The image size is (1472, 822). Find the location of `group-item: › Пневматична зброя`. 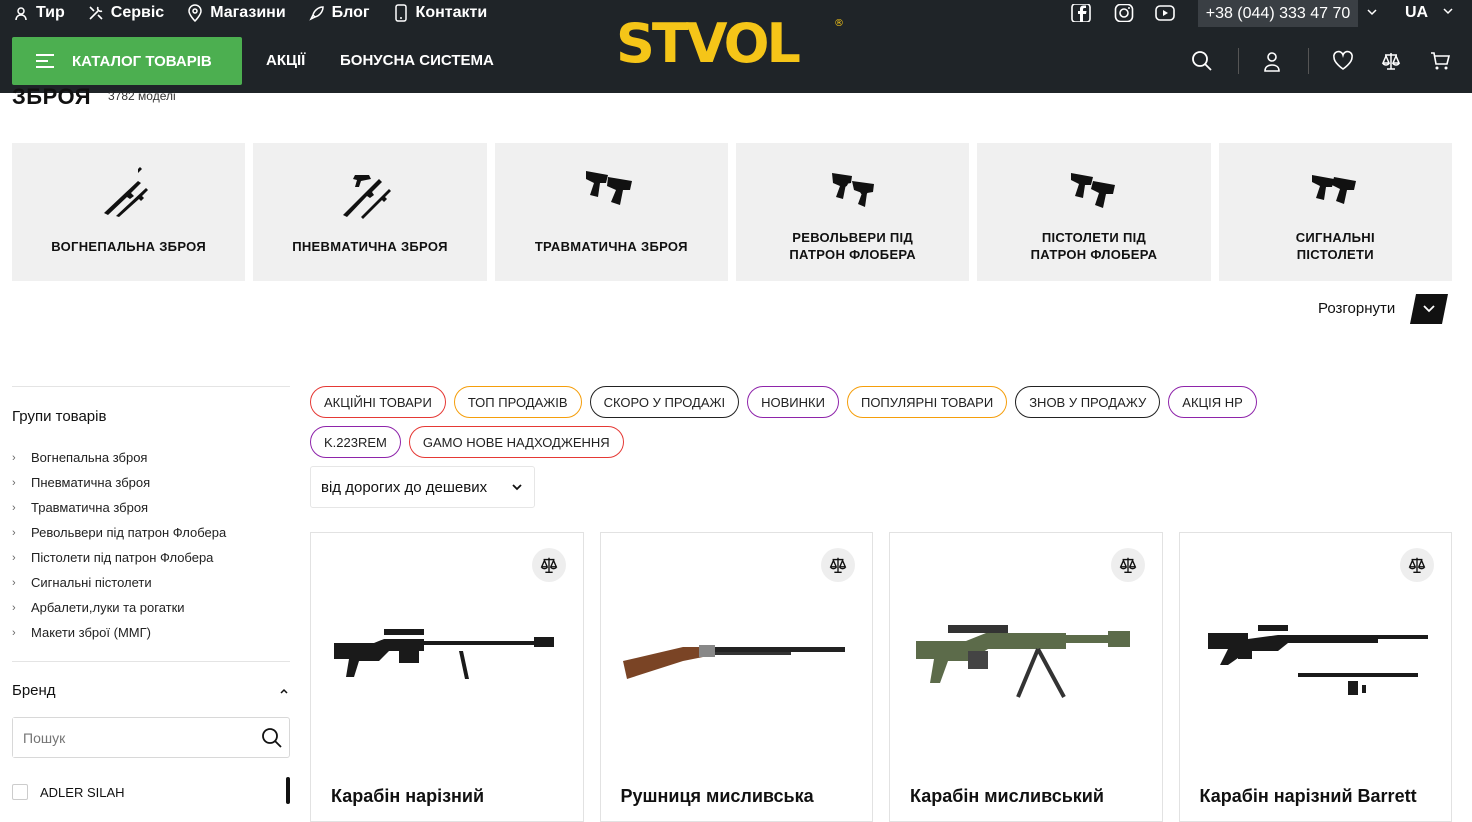

group-item: › Пневматична зброя is located at coordinates (151, 482).